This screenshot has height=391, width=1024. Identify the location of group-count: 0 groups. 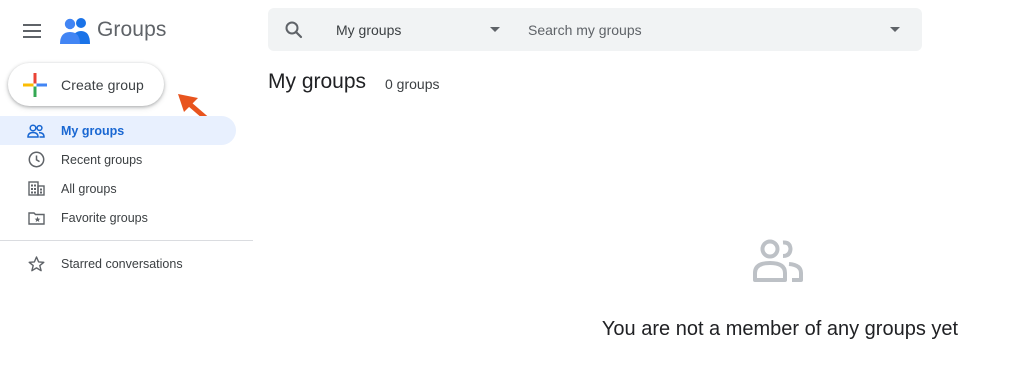
(412, 84).